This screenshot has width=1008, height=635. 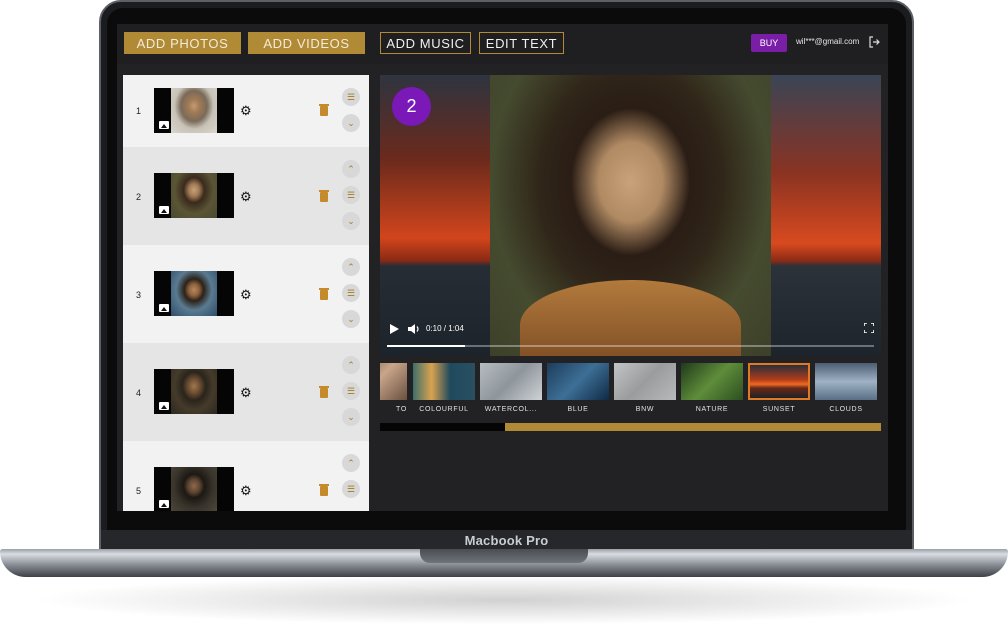 I want to click on fullscreen-icon, so click(x=869, y=328).